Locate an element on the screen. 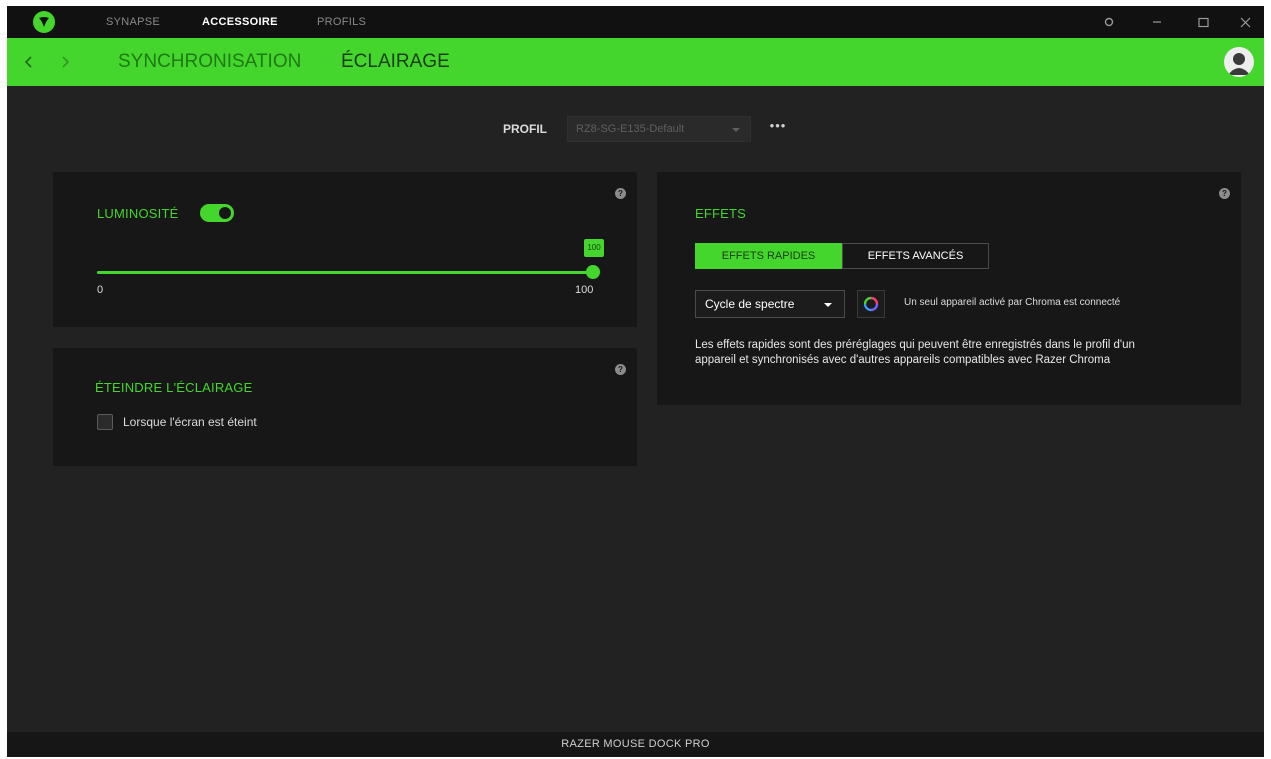  slider-value-bubble: 100 is located at coordinates (594, 248).